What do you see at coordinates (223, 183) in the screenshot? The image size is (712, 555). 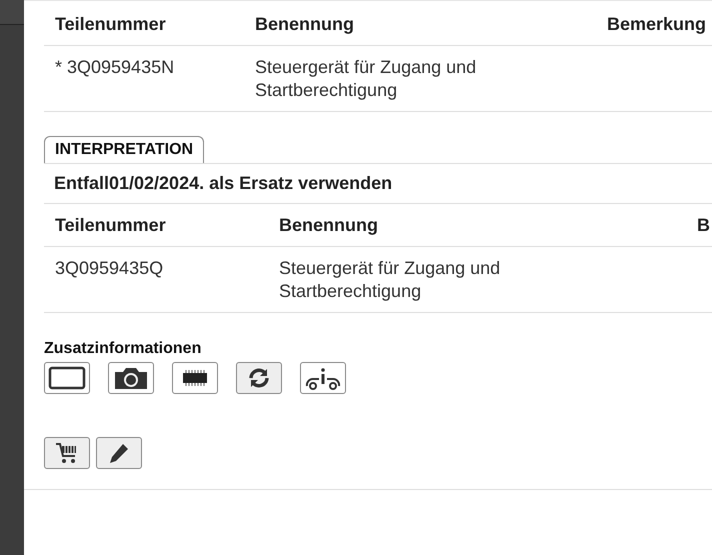 I see `notice-text: Entfall01/02/2024. als Ersatz verwenden` at bounding box center [223, 183].